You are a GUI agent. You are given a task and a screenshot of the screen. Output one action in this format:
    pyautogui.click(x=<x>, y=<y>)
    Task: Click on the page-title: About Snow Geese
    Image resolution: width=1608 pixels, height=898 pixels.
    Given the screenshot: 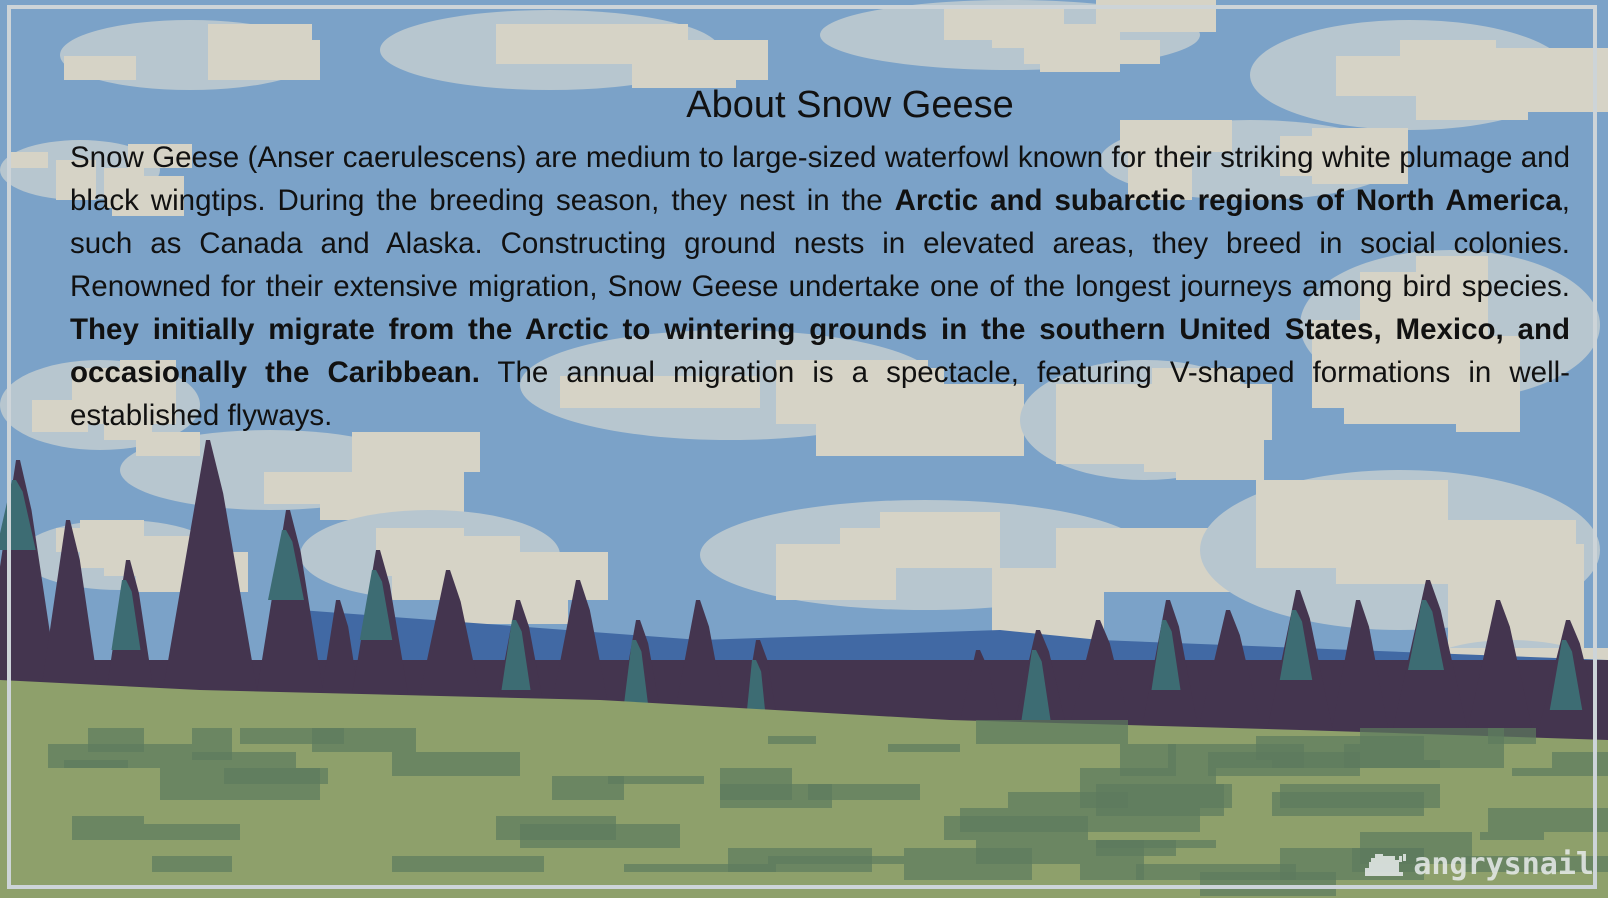 What is the action you would take?
    pyautogui.click(x=850, y=105)
    